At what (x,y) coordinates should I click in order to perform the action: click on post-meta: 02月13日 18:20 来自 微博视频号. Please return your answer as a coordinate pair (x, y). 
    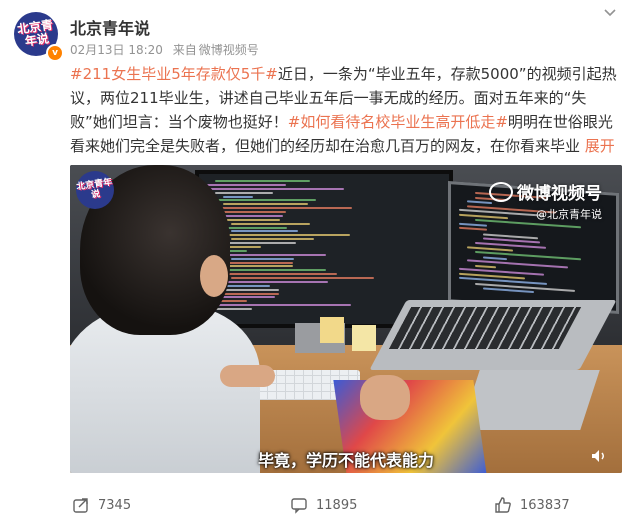
    Looking at the image, I should click on (167, 49).